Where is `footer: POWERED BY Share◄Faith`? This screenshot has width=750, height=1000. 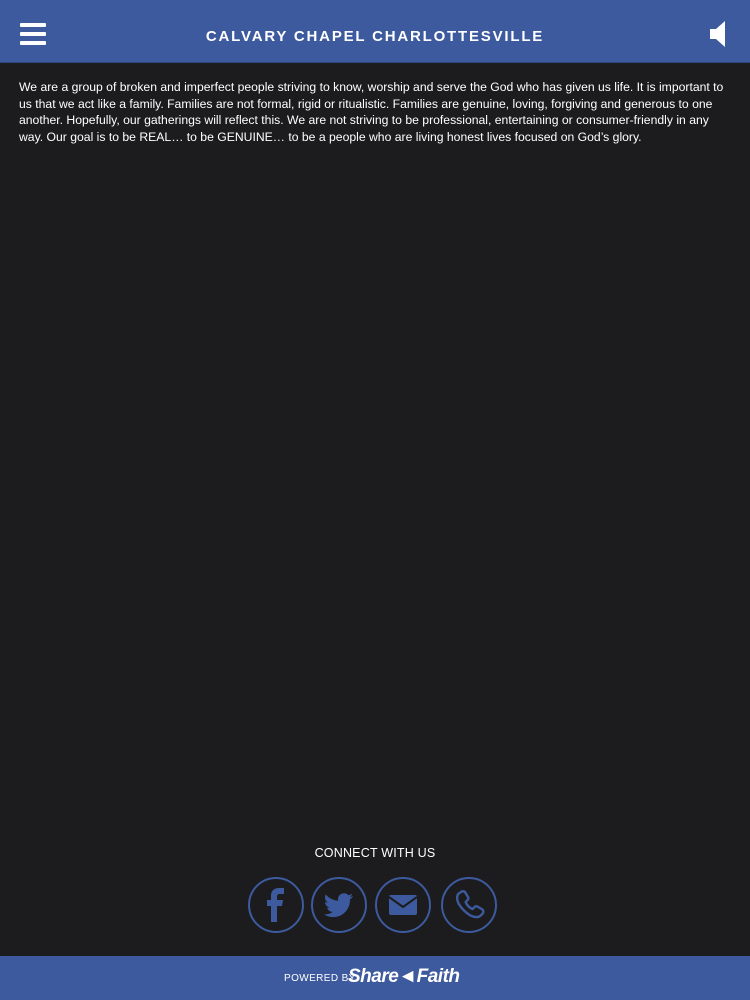
footer: POWERED BY Share◄Faith is located at coordinates (375, 978).